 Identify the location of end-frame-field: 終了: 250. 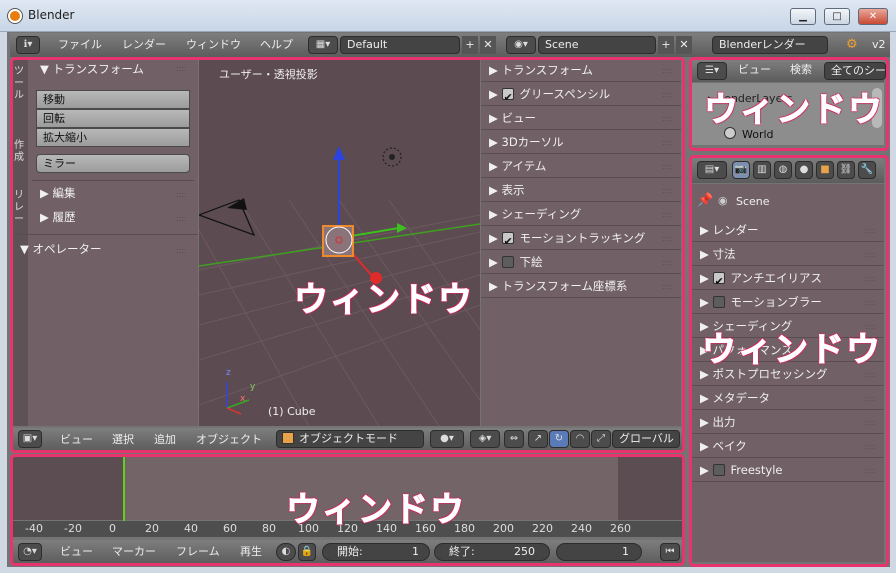
(492, 552).